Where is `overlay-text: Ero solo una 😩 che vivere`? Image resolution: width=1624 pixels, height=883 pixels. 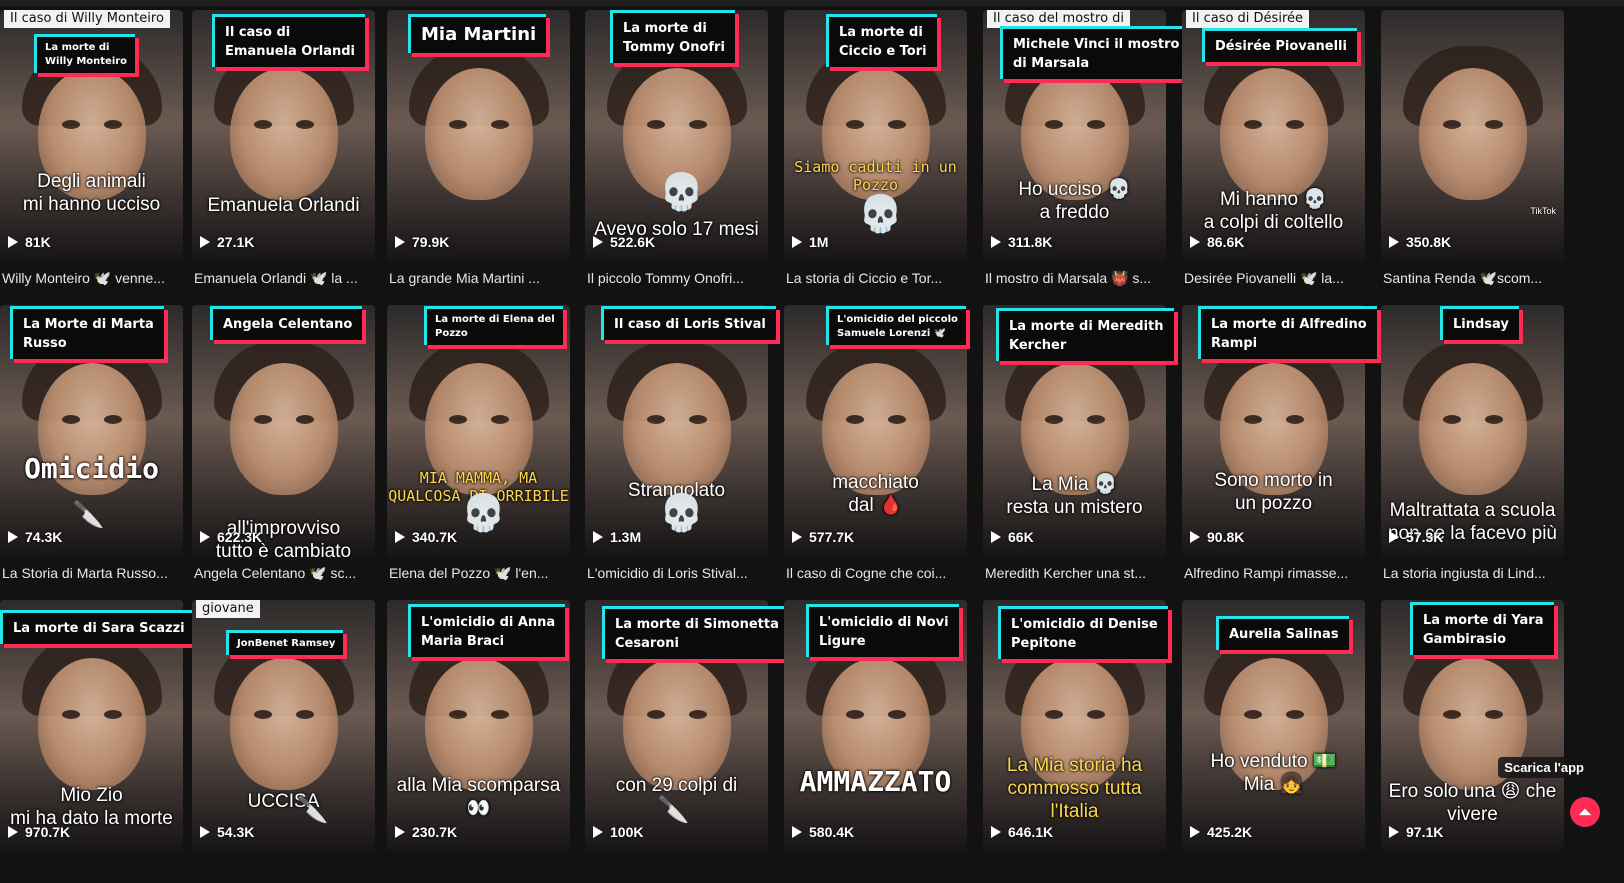 overlay-text: Ero solo una 😩 che vivere is located at coordinates (1472, 803).